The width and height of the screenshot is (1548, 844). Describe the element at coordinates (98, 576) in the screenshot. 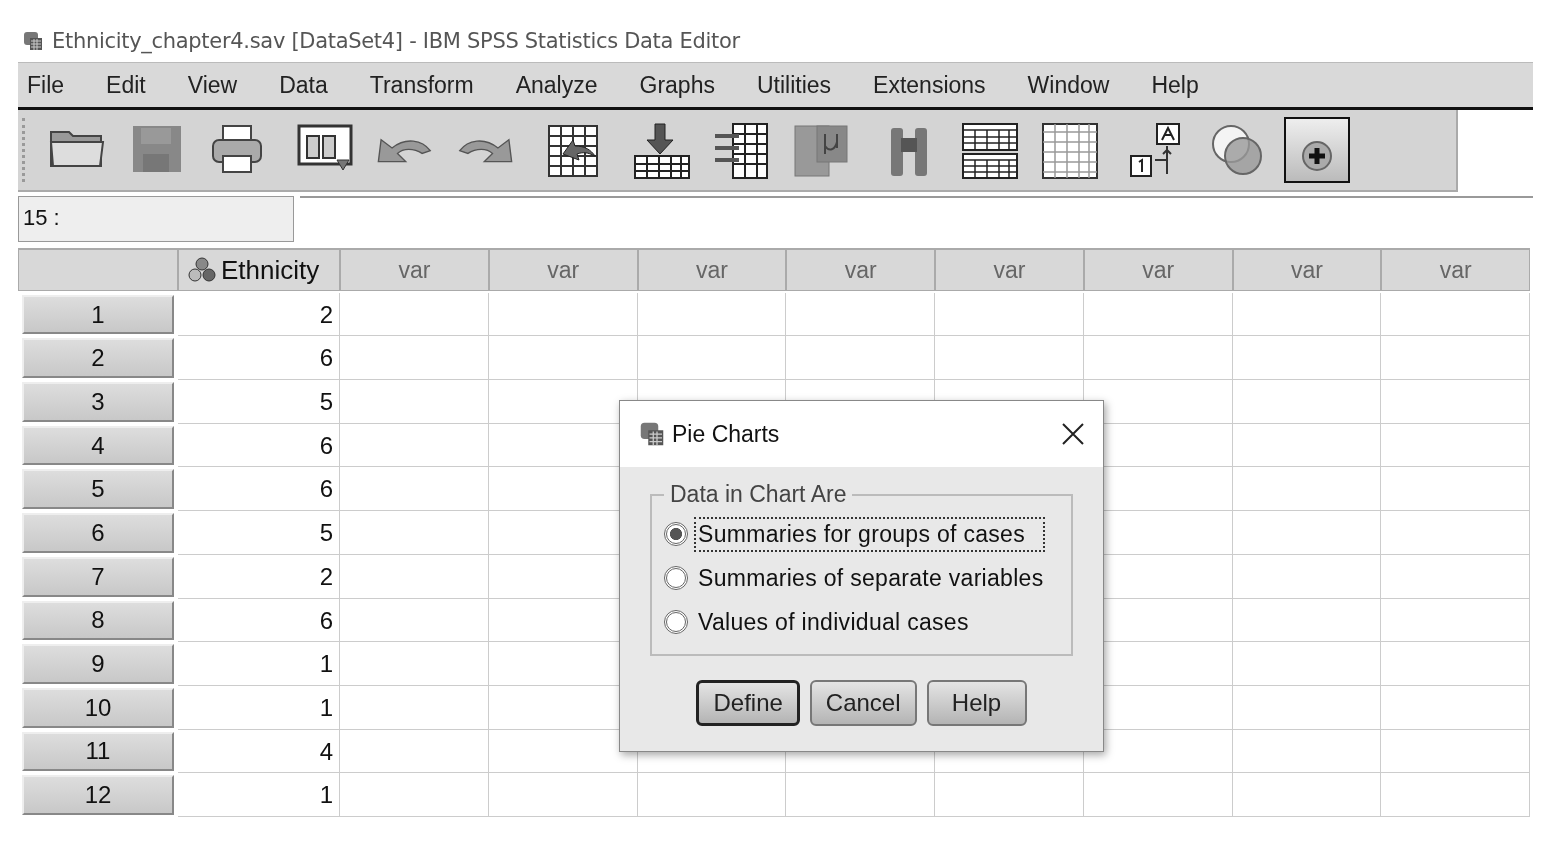

I see `row-header: 7` at that location.